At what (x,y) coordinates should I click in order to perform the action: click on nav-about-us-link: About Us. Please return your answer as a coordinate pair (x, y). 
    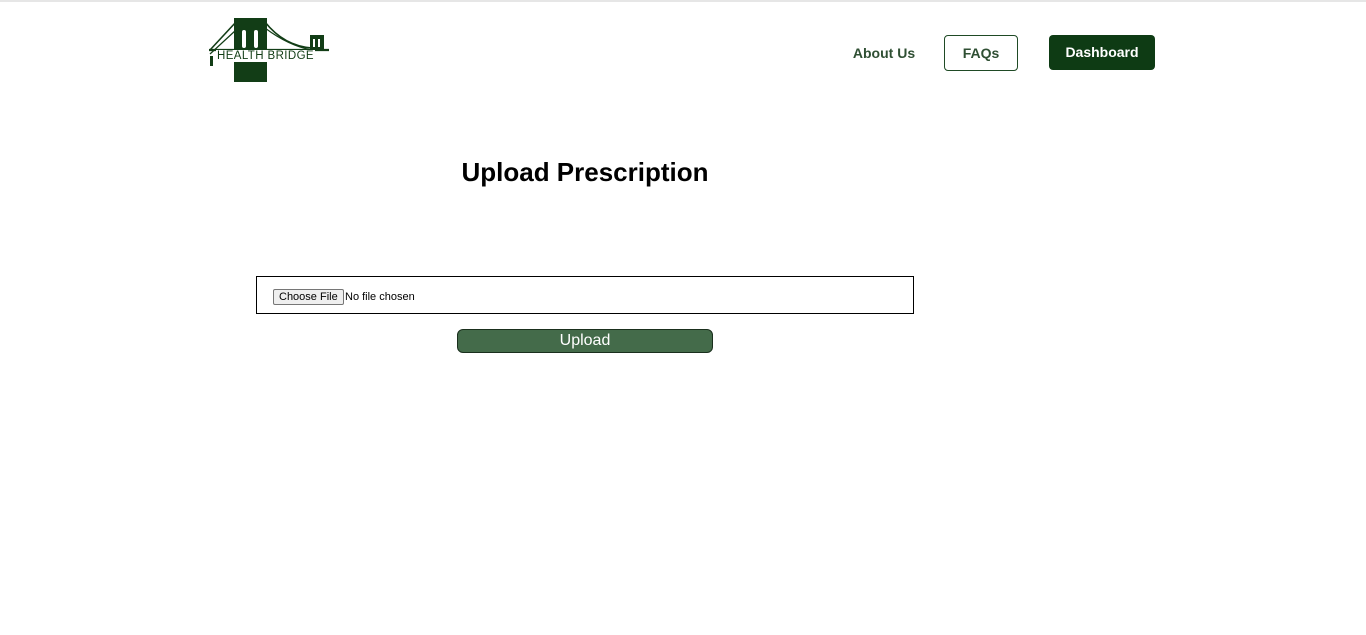
    Looking at the image, I should click on (884, 53).